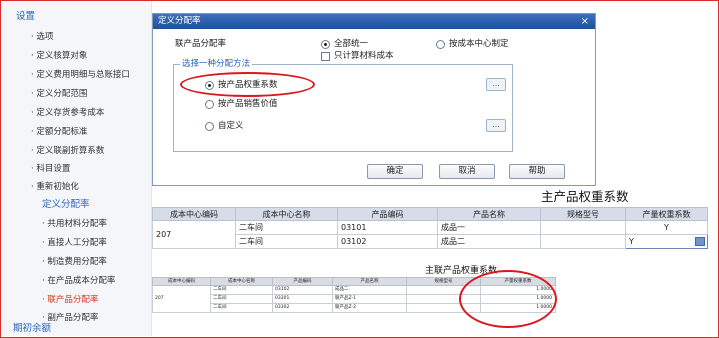 The width and height of the screenshot is (719, 338). Describe the element at coordinates (209, 126) in the screenshot. I see `radio-method-custom` at that location.